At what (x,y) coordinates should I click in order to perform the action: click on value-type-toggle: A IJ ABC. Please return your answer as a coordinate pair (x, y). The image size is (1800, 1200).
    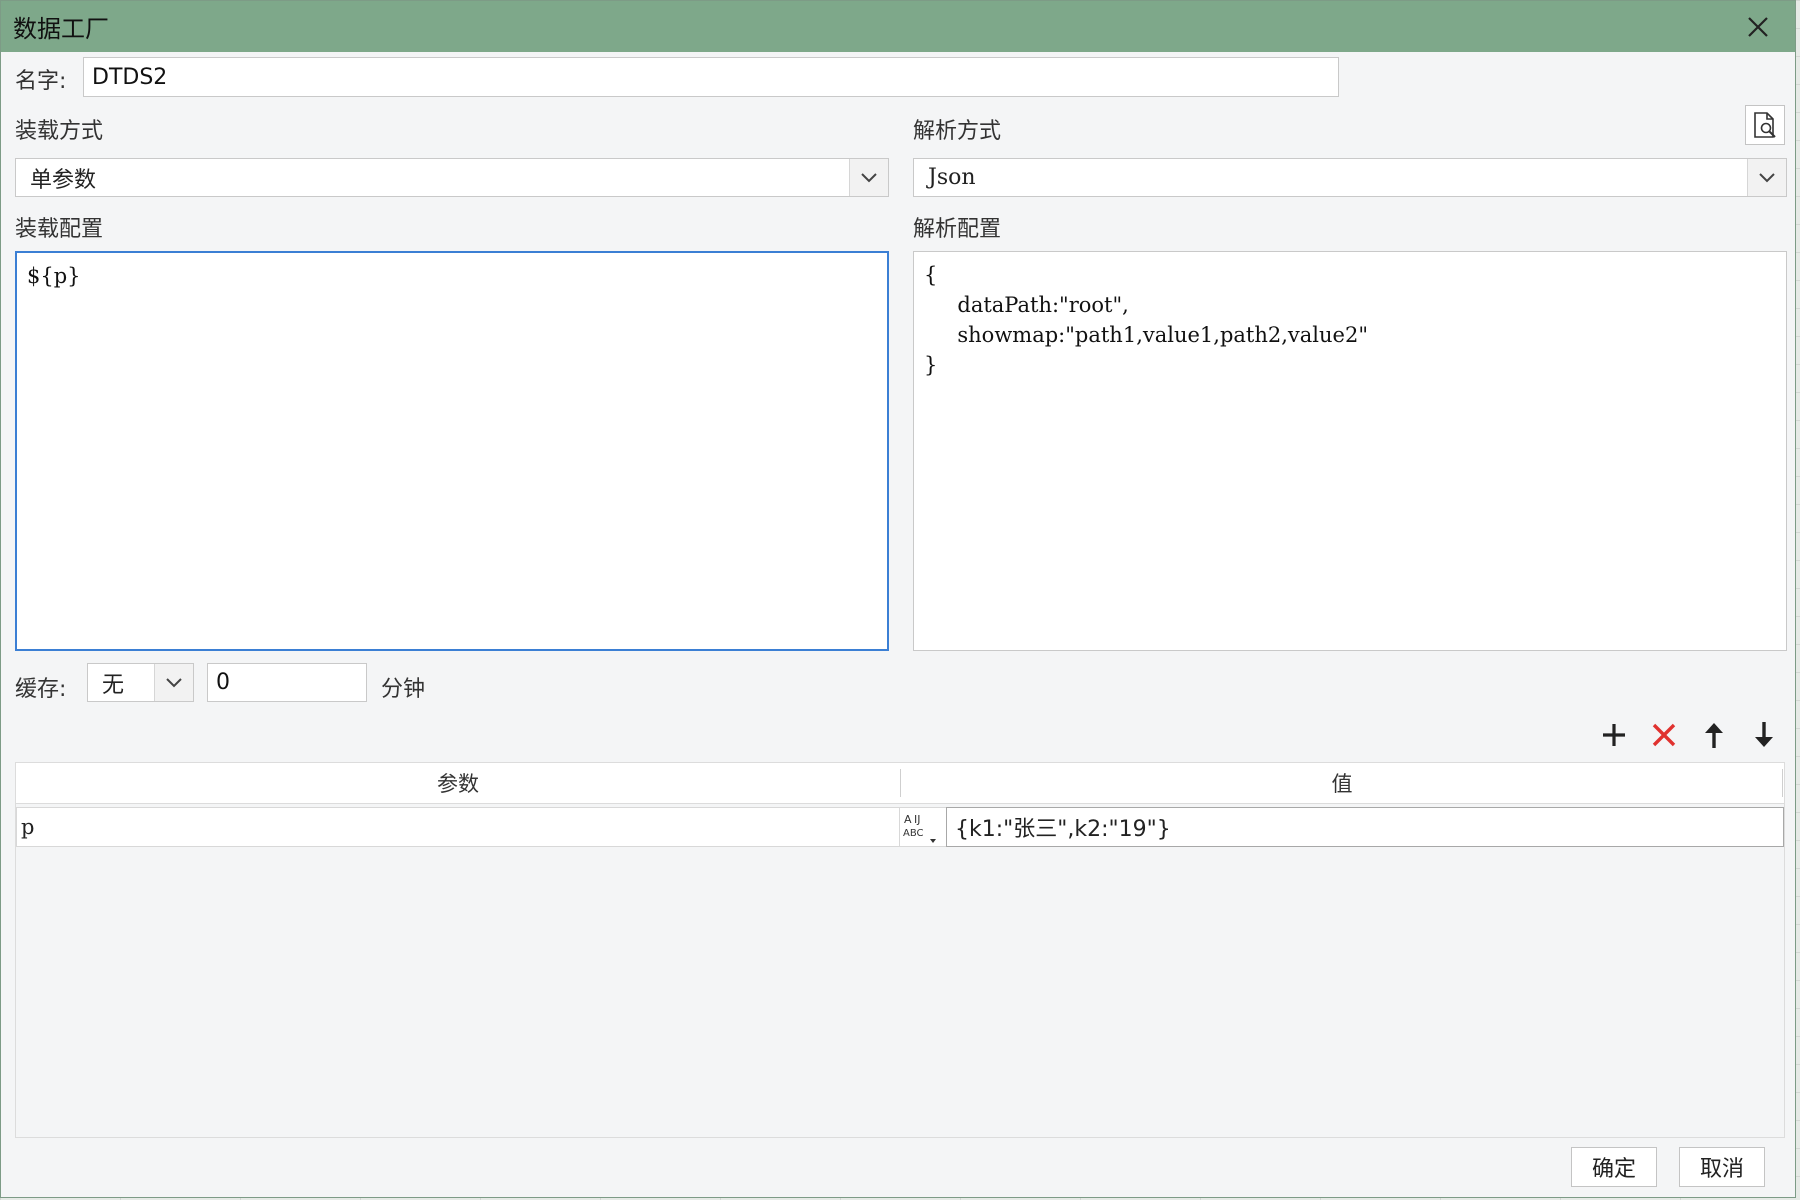
    Looking at the image, I should click on (923, 827).